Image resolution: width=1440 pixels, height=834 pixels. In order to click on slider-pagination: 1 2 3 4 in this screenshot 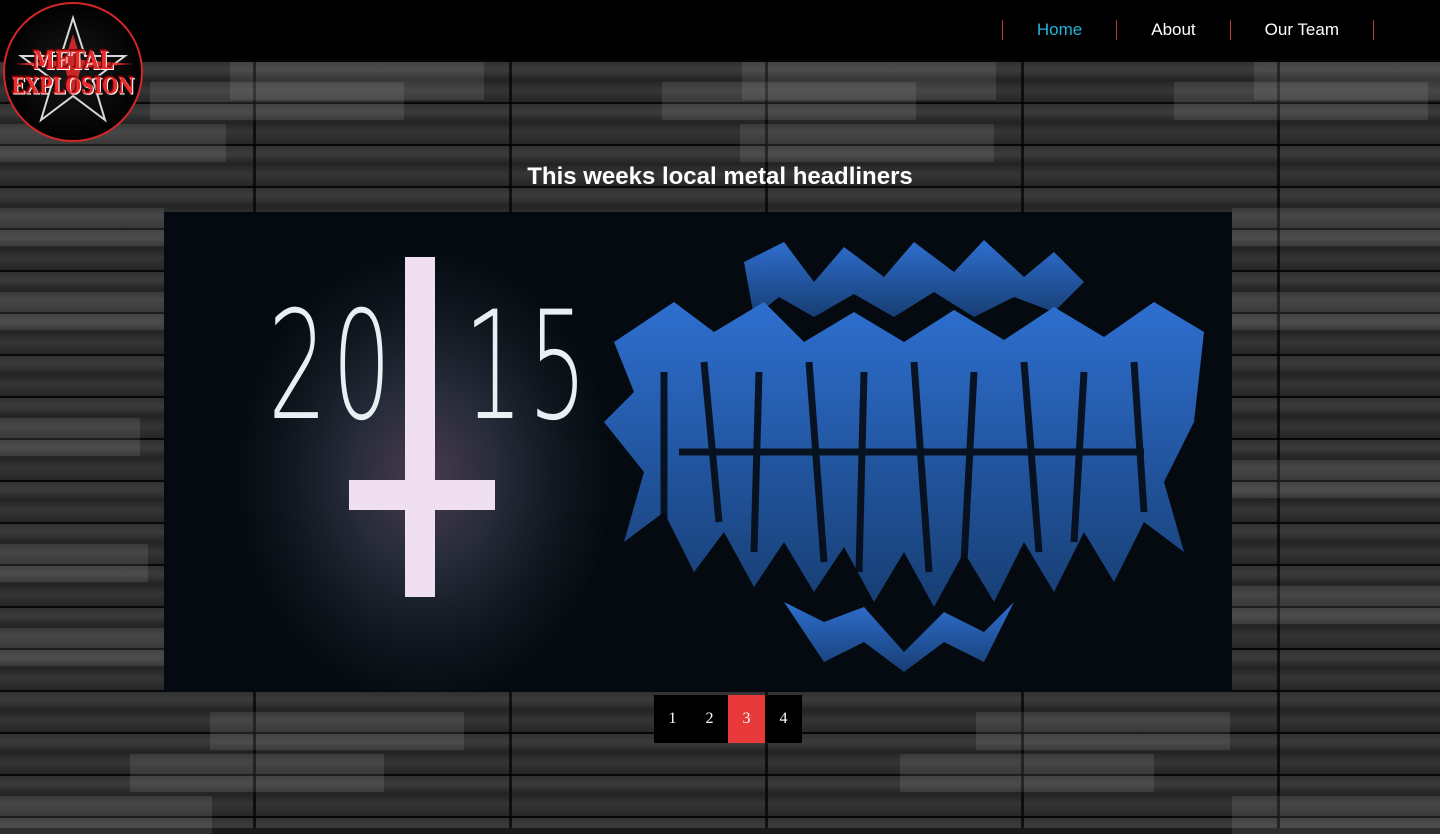, I will do `click(728, 719)`.